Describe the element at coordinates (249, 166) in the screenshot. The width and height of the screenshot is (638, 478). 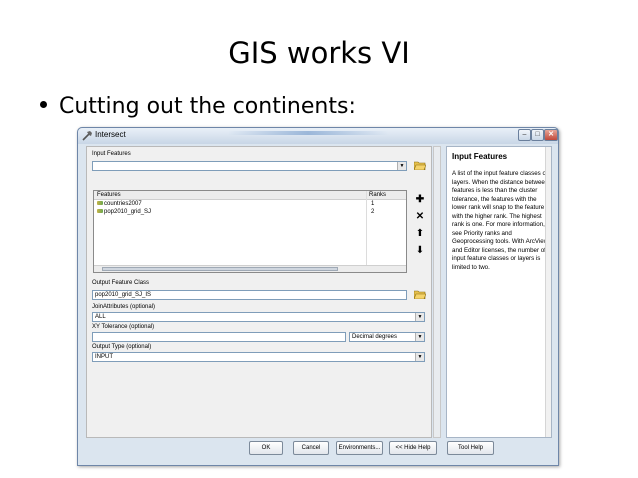
I see `input-features-dropdown: ▼` at that location.